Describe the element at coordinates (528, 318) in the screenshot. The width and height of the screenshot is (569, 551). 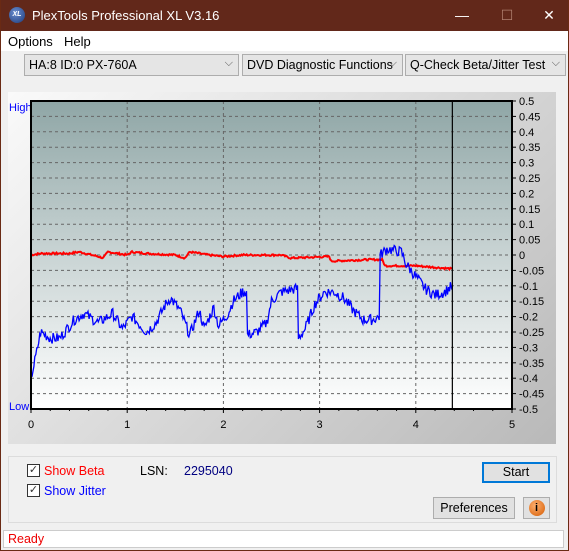
I see `y-tick-label: -0.2` at that location.